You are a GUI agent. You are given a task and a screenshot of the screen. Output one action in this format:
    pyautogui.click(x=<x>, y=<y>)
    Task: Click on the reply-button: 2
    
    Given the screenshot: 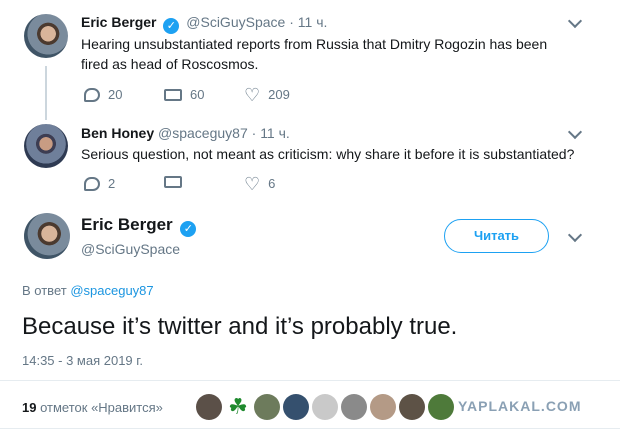 What is the action you would take?
    pyautogui.click(x=99, y=183)
    